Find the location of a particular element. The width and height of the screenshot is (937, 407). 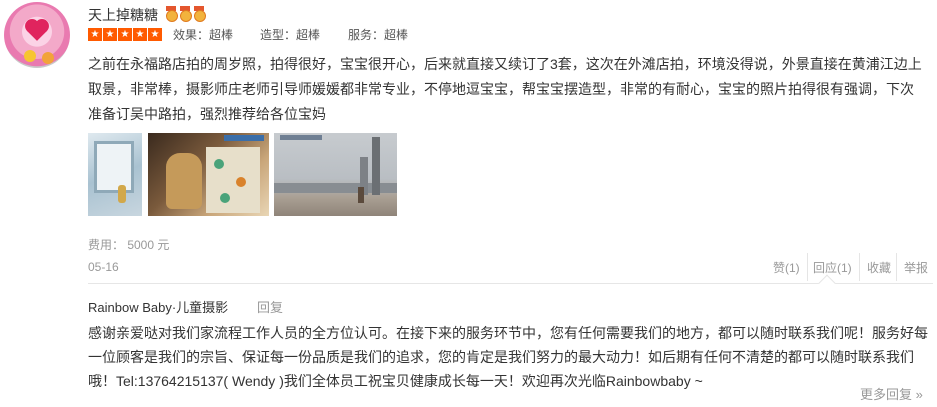

user-avatar is located at coordinates (37, 35).